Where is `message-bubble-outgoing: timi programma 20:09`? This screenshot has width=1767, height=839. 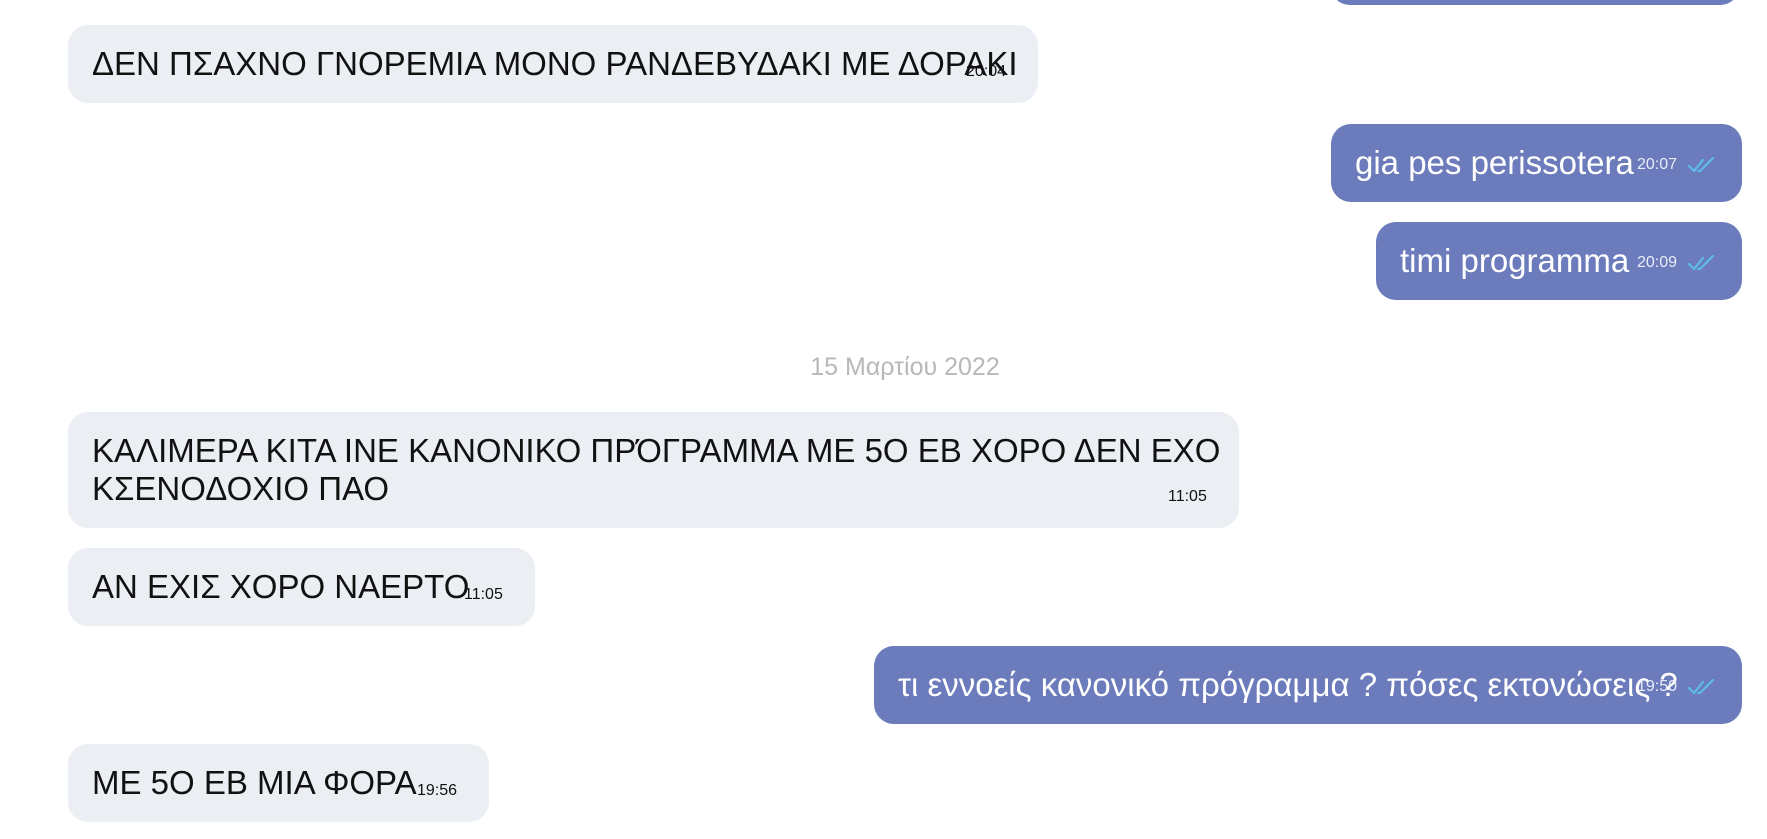
message-bubble-outgoing: timi programma 20:09 is located at coordinates (1559, 261).